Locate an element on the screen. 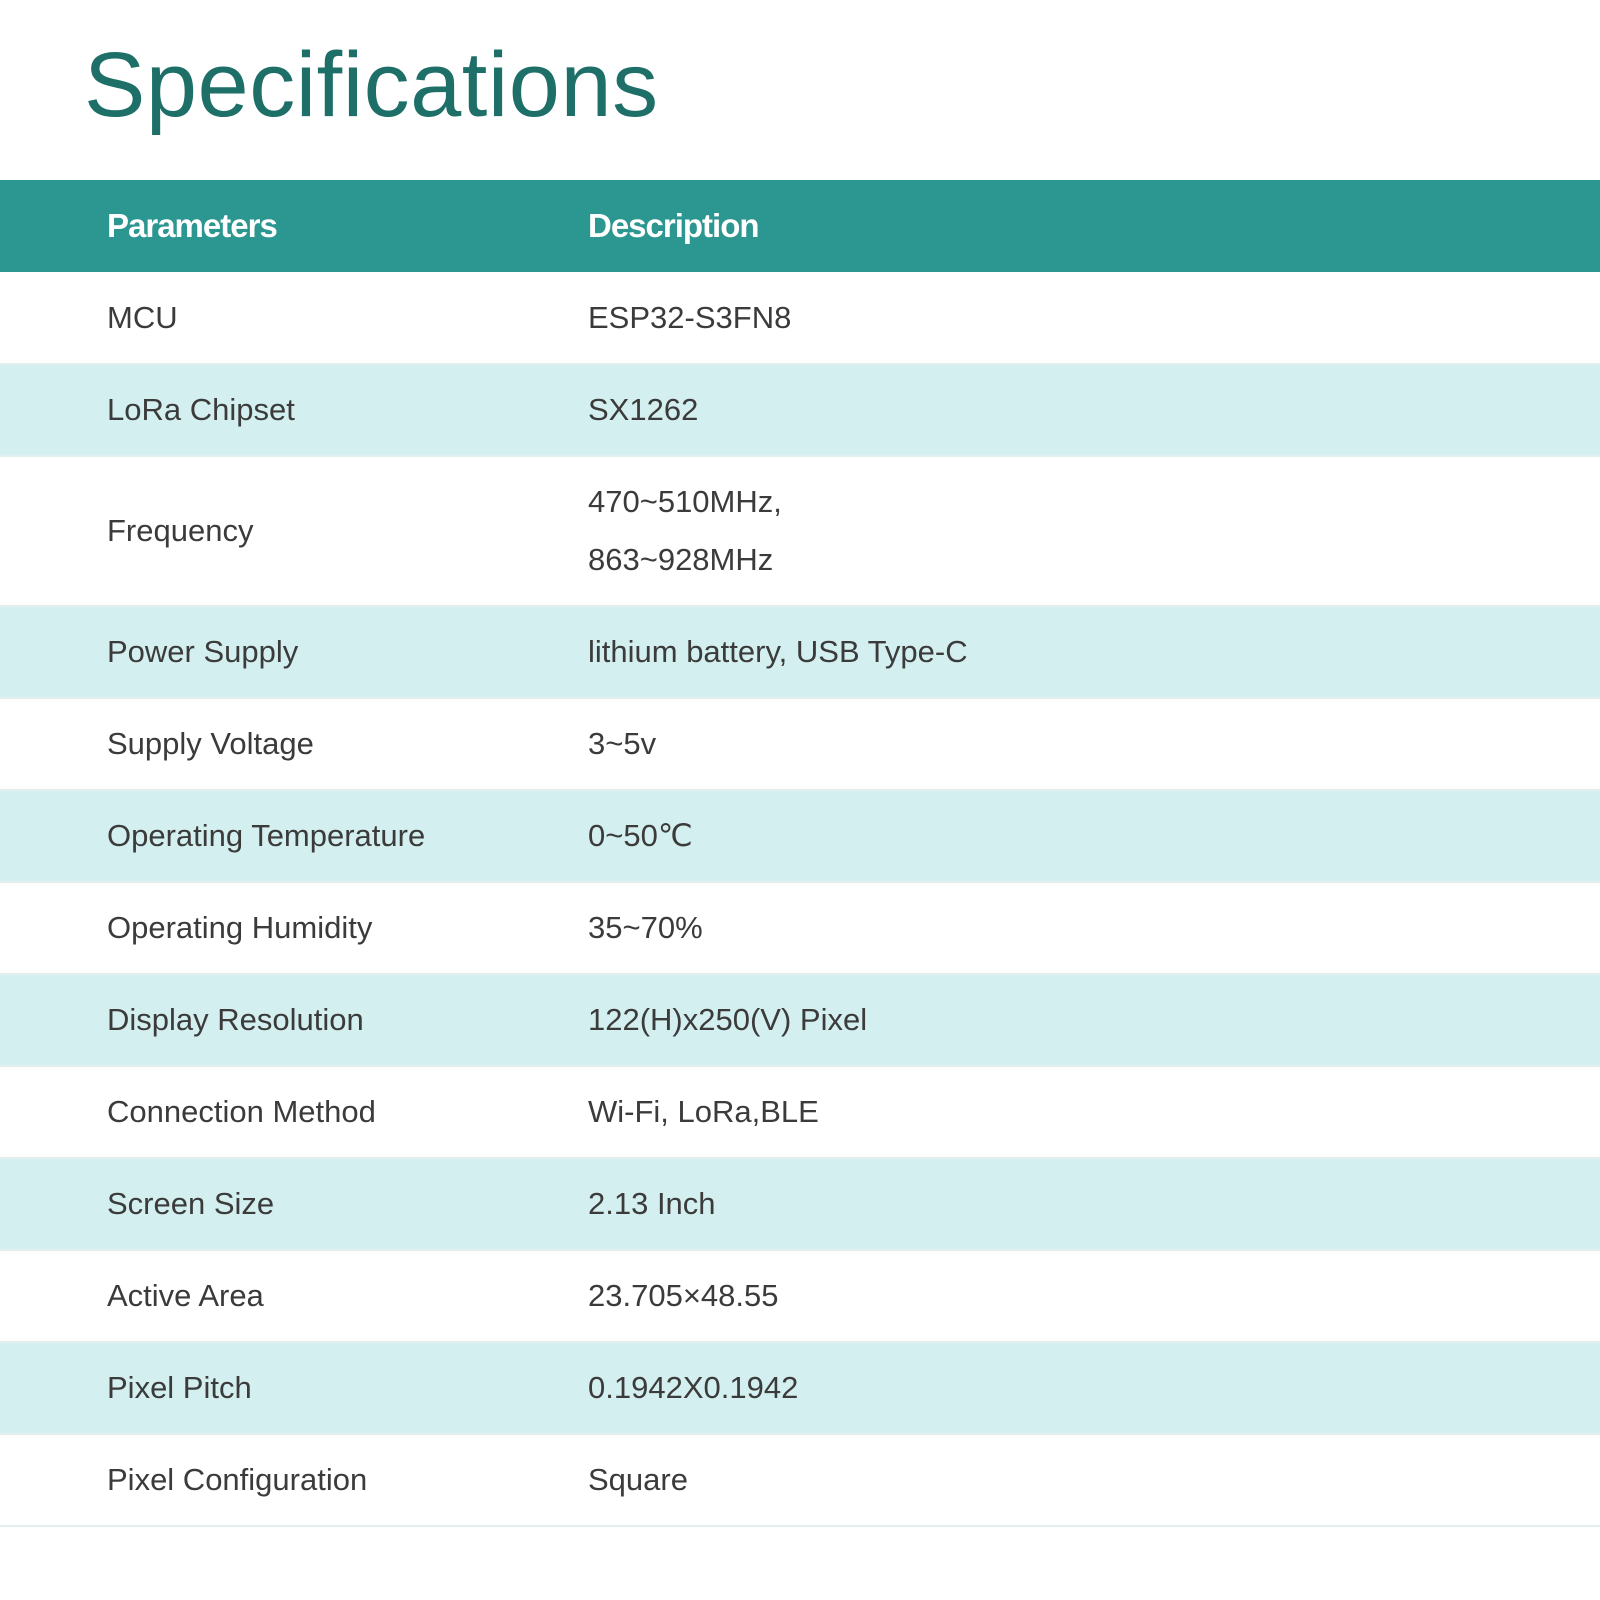 The image size is (1600, 1600). description-line: 0.1942X0.1942 is located at coordinates (693, 1387).